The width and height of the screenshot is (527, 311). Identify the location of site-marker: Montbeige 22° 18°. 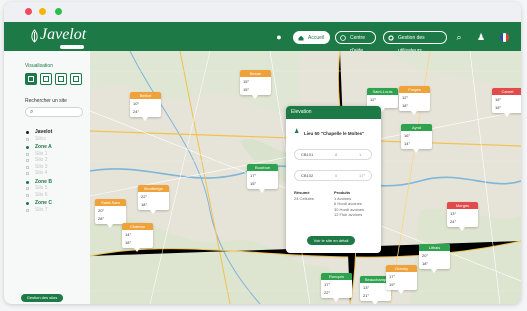
(153, 199).